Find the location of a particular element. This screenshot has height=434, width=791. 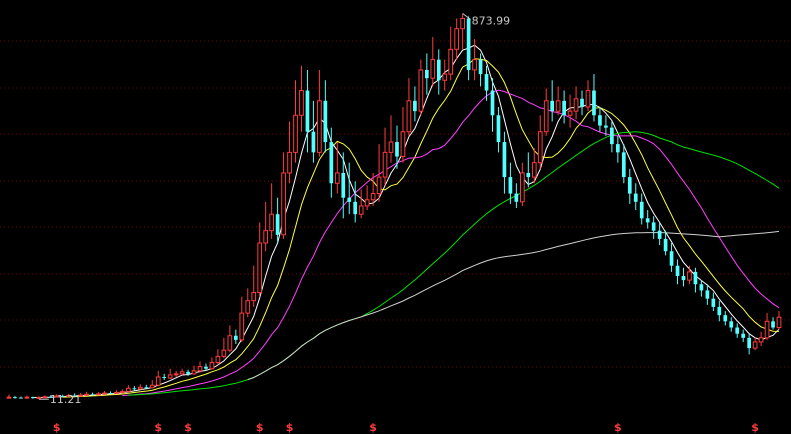

dollar-marker-7: $ is located at coordinates (755, 427).